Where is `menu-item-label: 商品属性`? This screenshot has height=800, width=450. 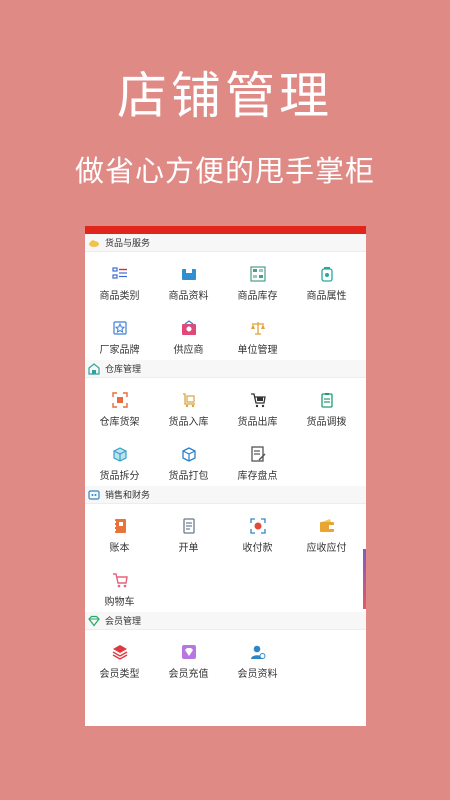 menu-item-label: 商品属性 is located at coordinates (326, 296).